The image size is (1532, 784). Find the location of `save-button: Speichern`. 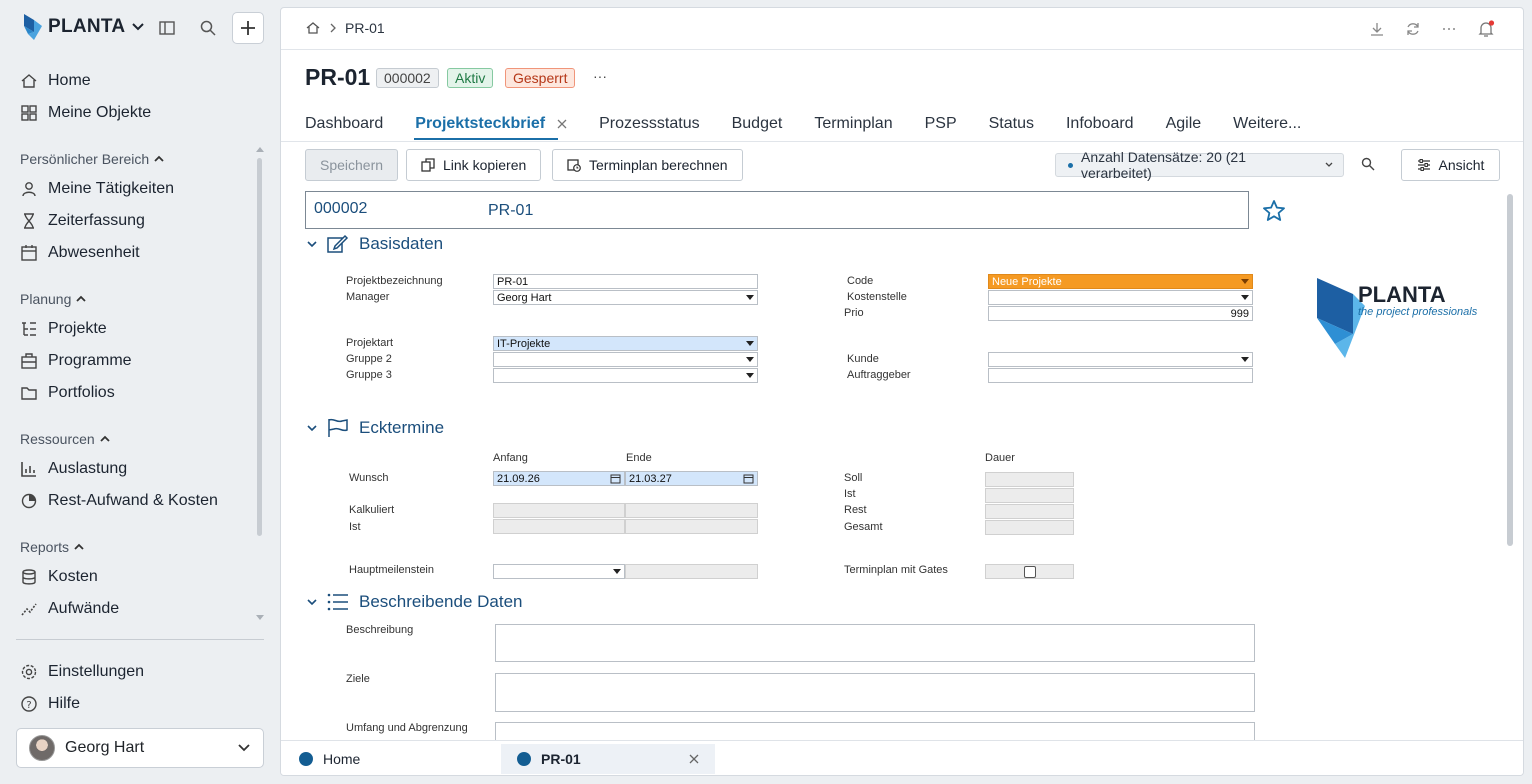

save-button: Speichern is located at coordinates (351, 165).